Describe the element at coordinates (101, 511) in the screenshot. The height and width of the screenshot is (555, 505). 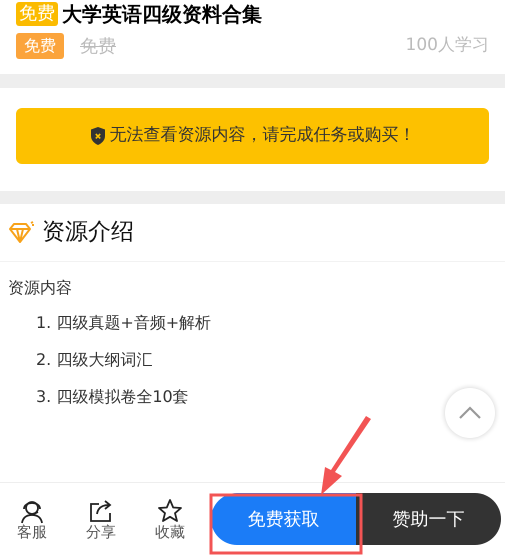
I see `share-icon` at that location.